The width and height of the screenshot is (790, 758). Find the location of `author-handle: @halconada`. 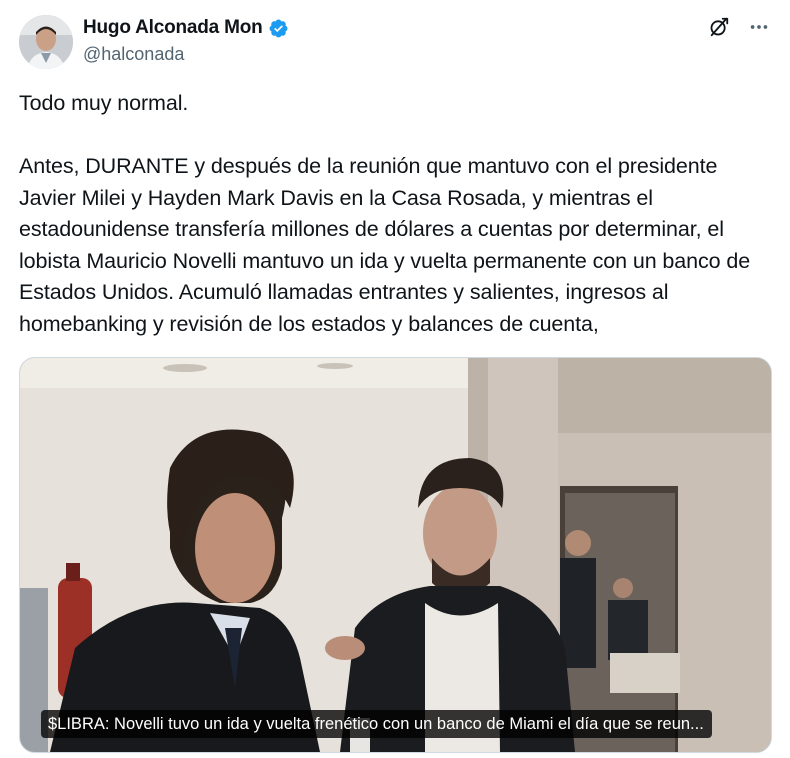

author-handle: @halconada is located at coordinates (133, 54).